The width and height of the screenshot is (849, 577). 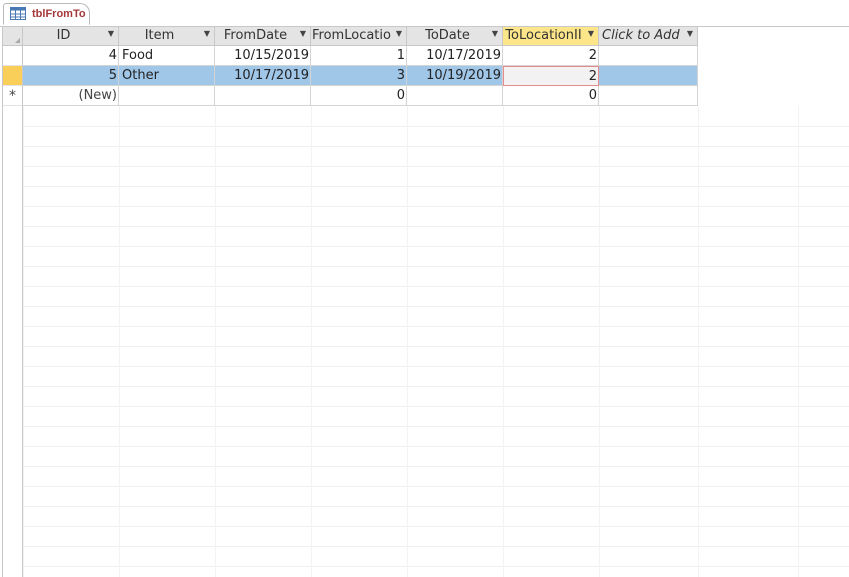 I want to click on tab-label: tblFromTo, so click(x=59, y=14).